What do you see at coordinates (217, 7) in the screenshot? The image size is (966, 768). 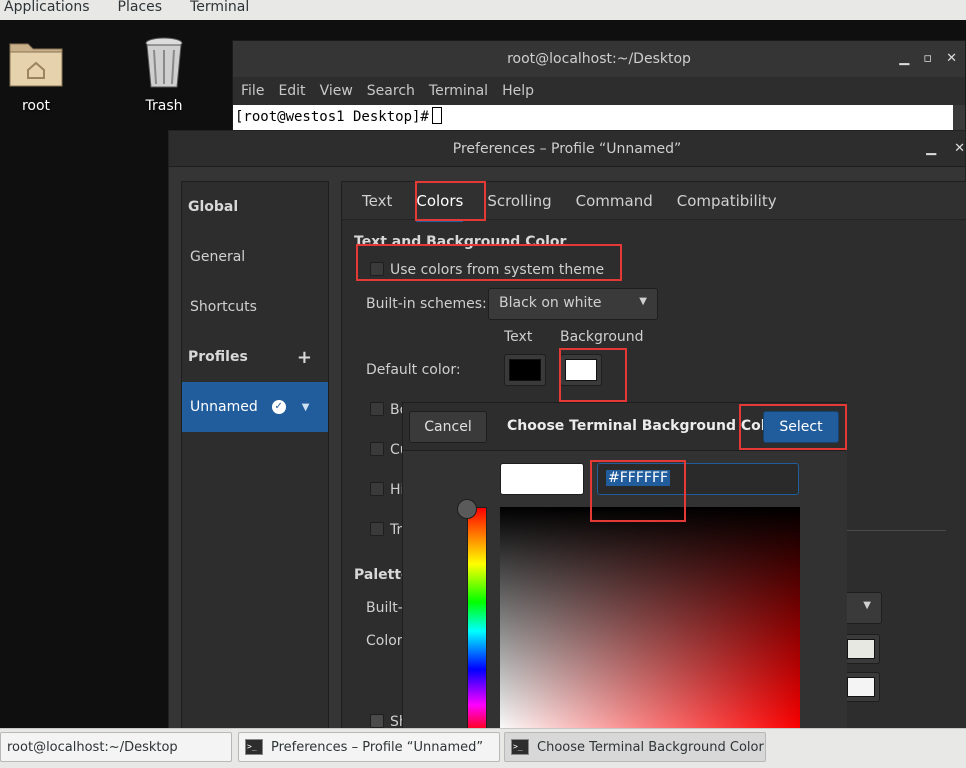 I see `terminal-app-menu: Terminal` at bounding box center [217, 7].